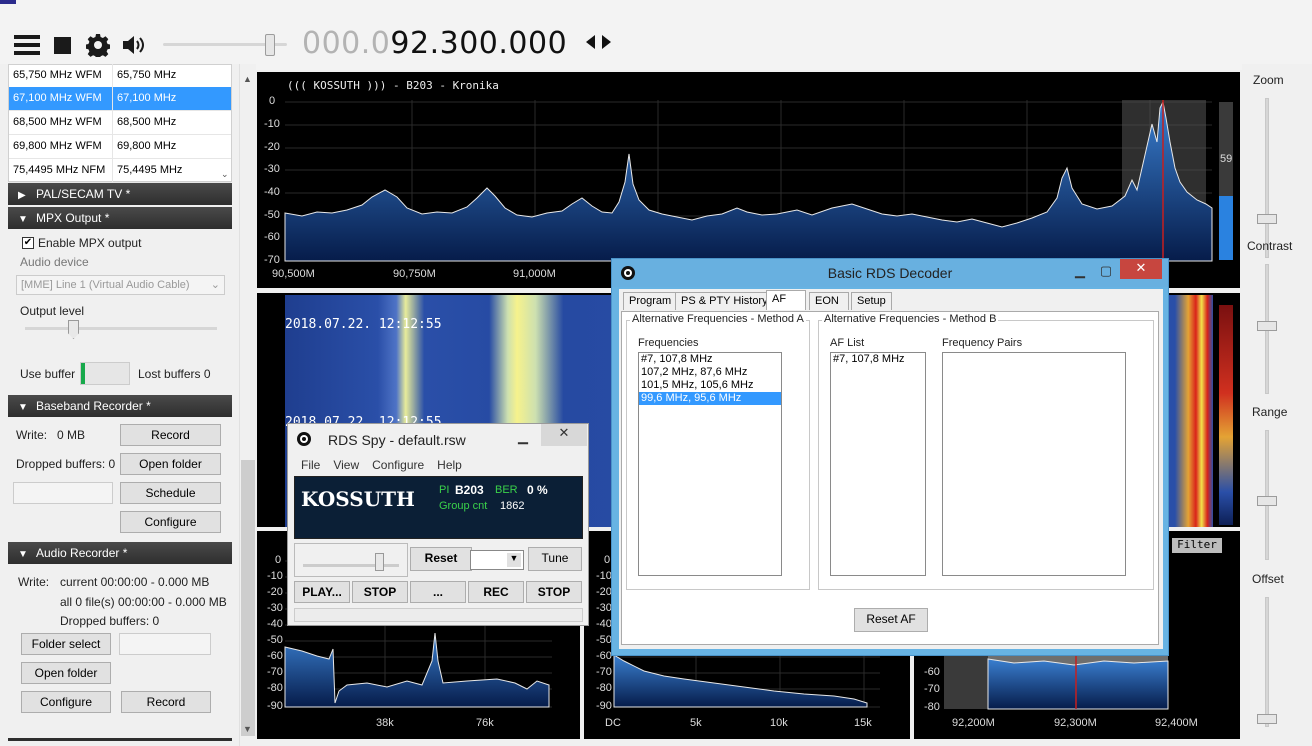 The width and height of the screenshot is (1312, 746). Describe the element at coordinates (496, 592) in the screenshot. I see `rec-button: REC` at that location.